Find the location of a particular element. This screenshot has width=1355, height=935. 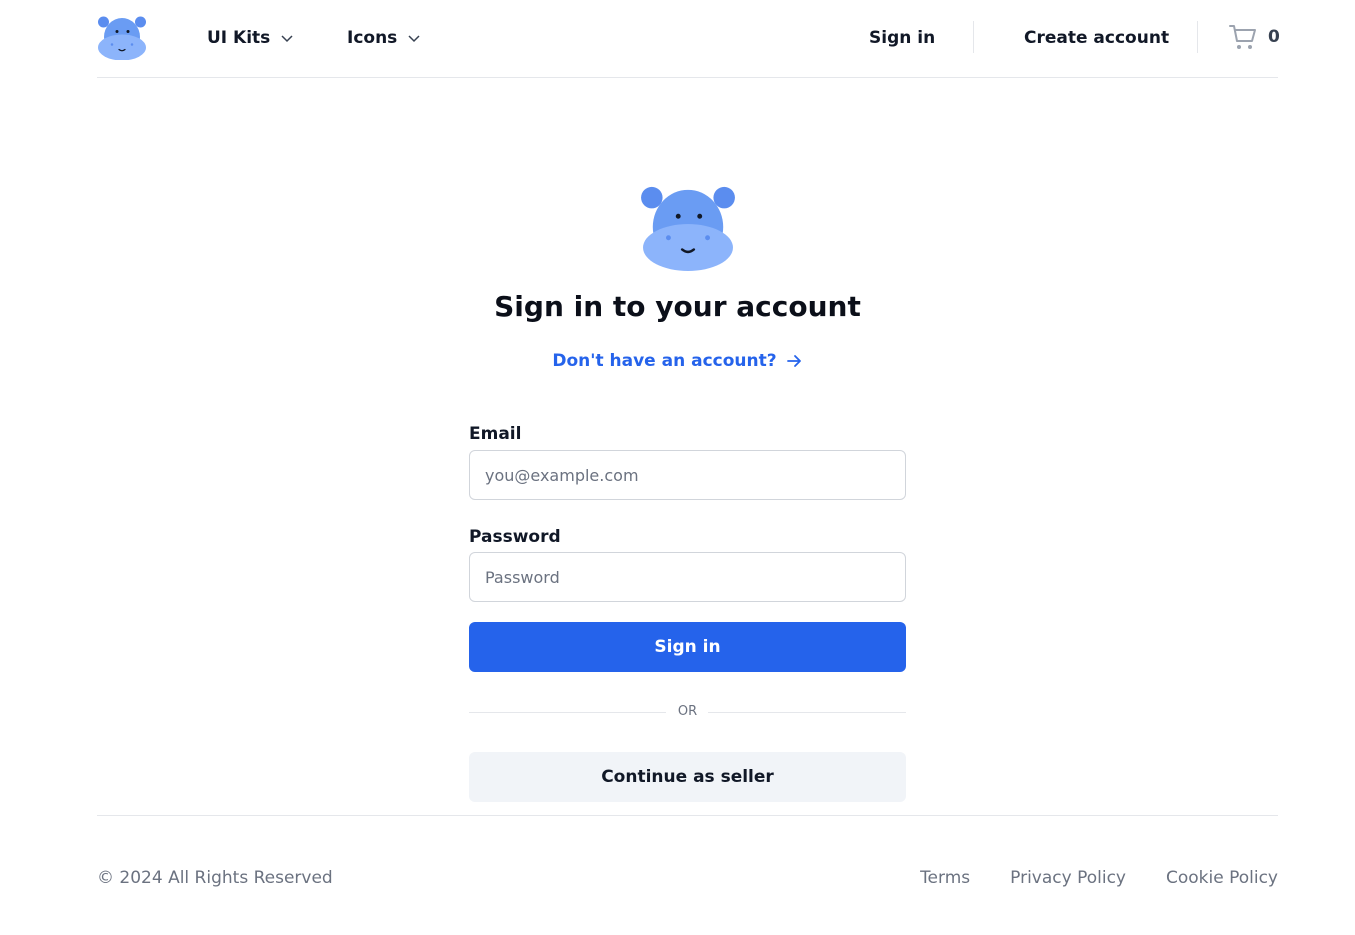

cart-button: 0 is located at coordinates (1254, 37).